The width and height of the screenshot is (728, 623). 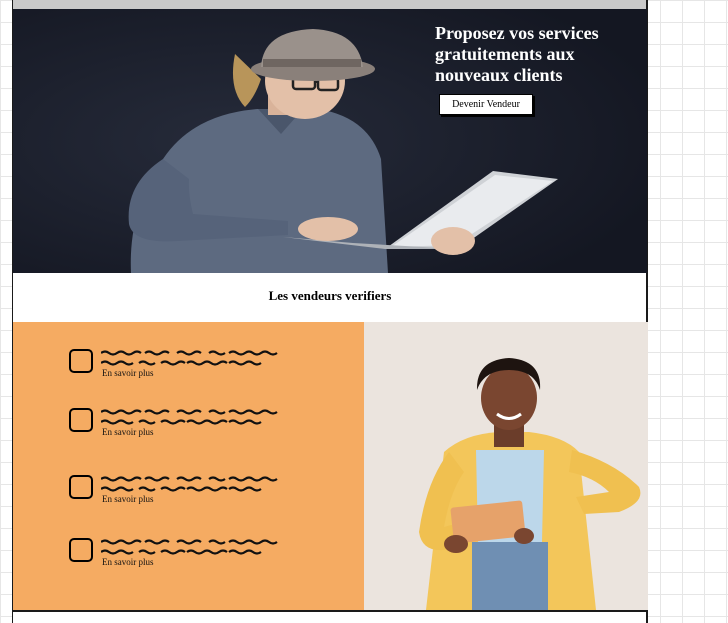 What do you see at coordinates (329, 4) in the screenshot?
I see `browser-top-bar` at bounding box center [329, 4].